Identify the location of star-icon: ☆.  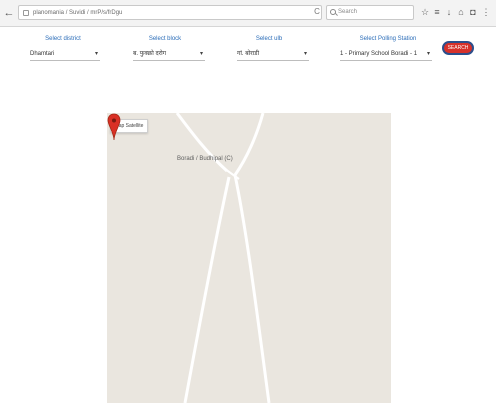
(425, 12).